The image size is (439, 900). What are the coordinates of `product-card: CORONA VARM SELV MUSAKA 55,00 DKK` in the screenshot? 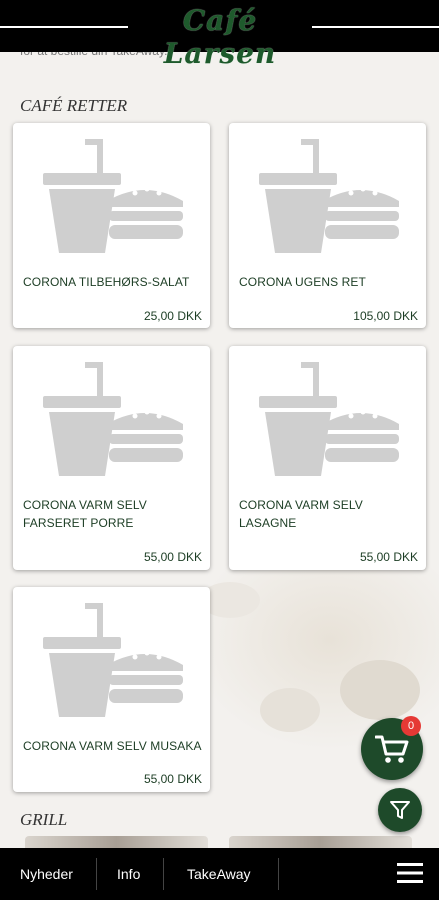 It's located at (111, 689).